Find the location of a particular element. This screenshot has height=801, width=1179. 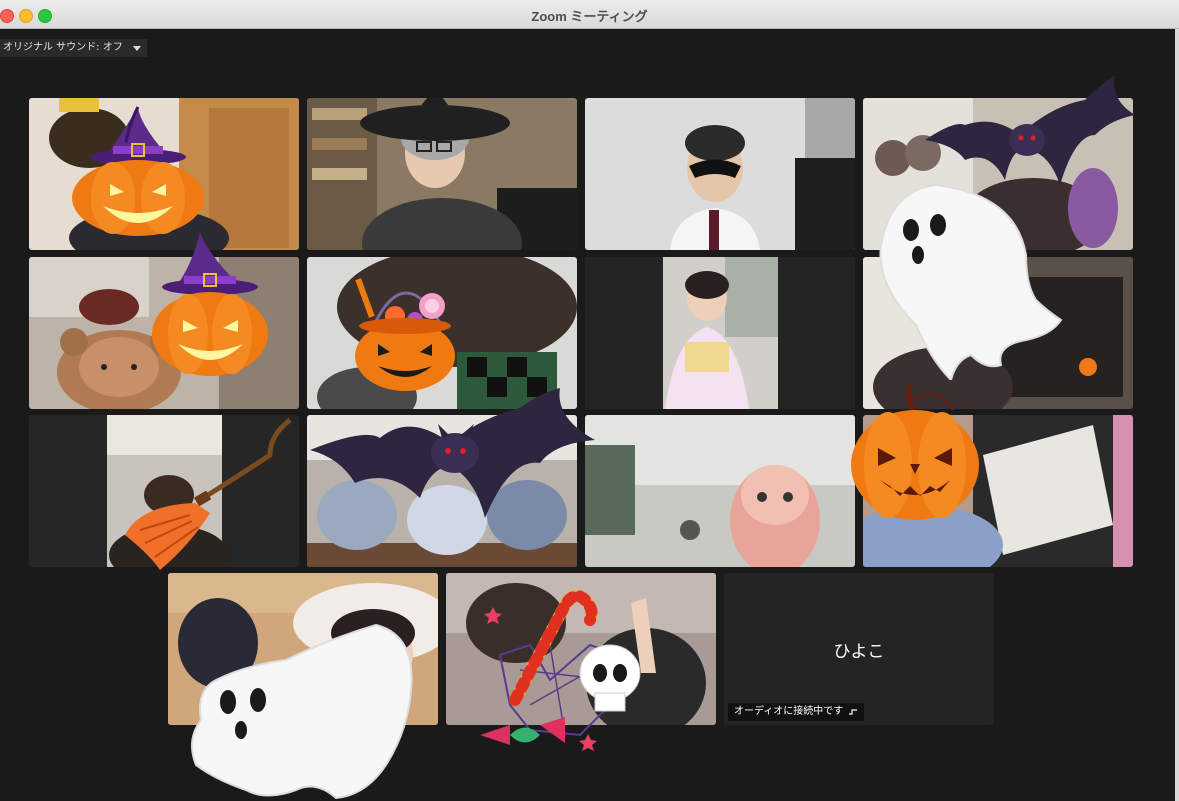

window-title: Zoom ミーティング is located at coordinates (589, 16).